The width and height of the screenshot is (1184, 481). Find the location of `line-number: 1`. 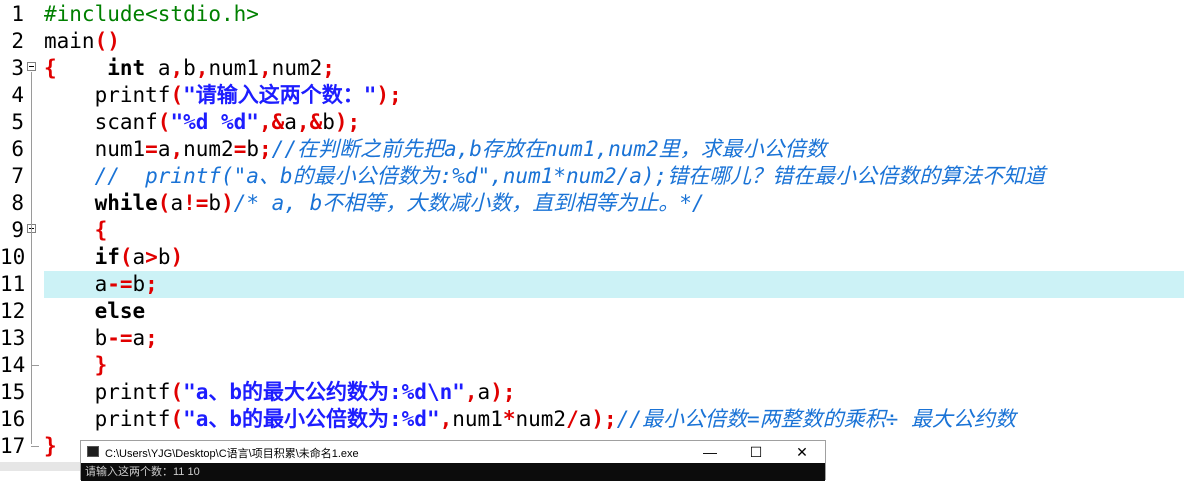

line-number: 1 is located at coordinates (17, 14).